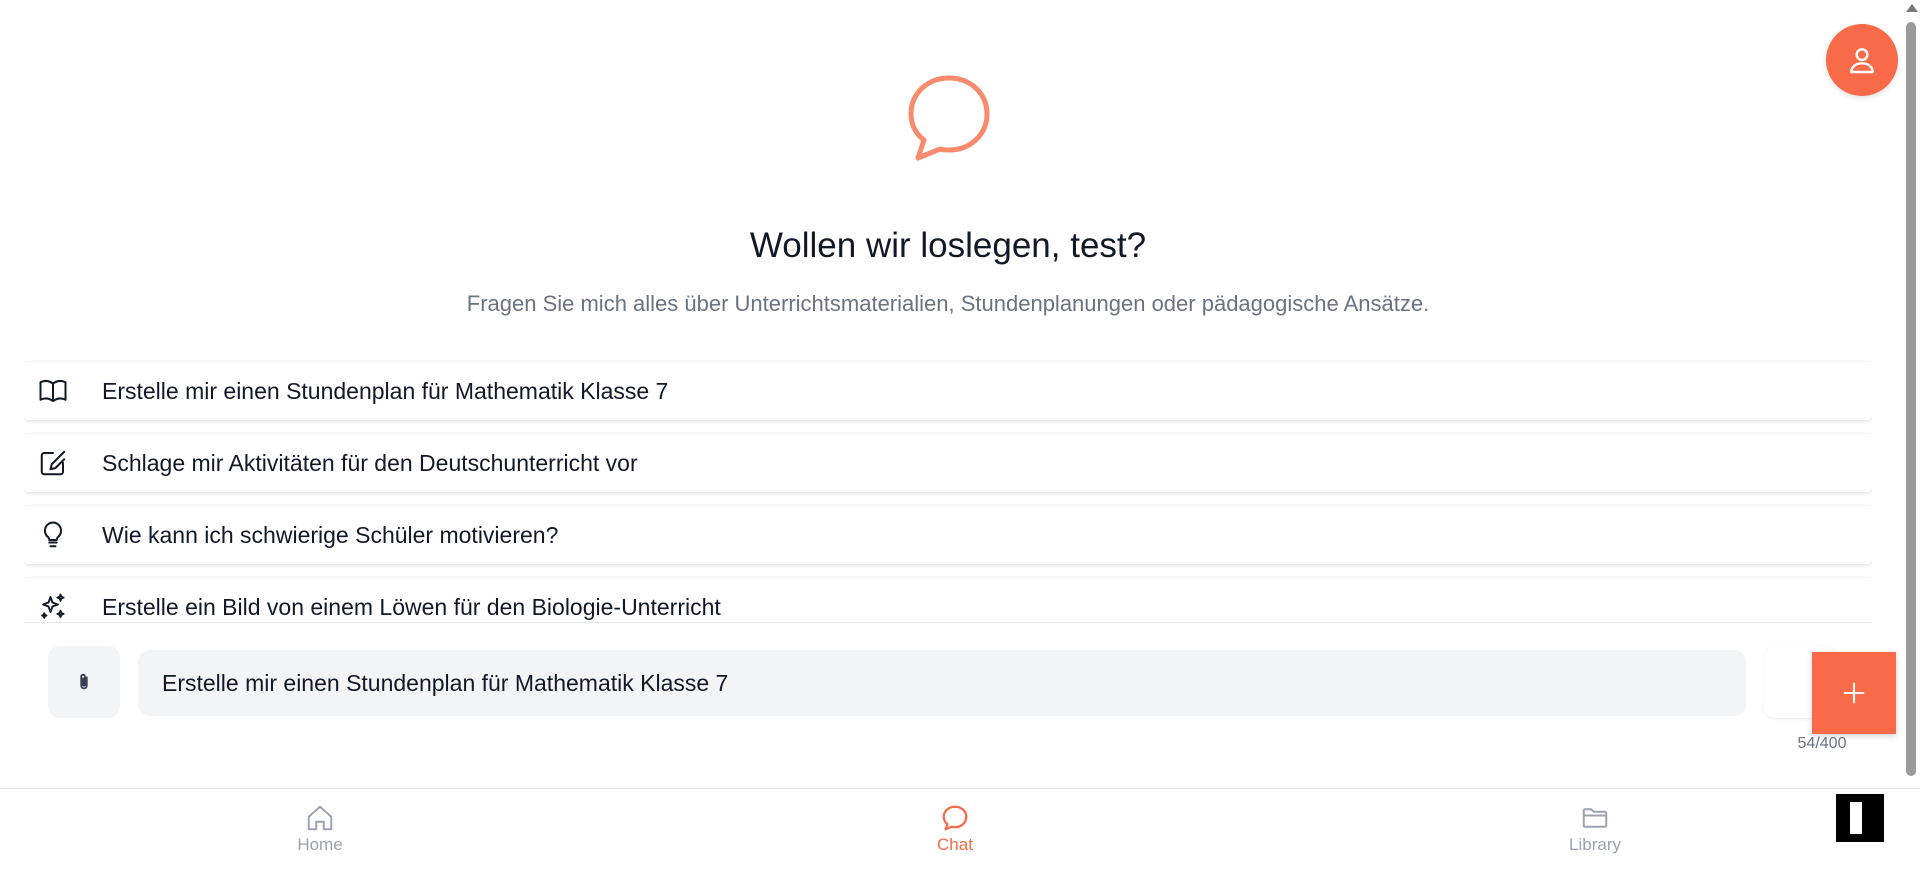  Describe the element at coordinates (1856, 818) in the screenshot. I see `widget-bar-icon` at that location.